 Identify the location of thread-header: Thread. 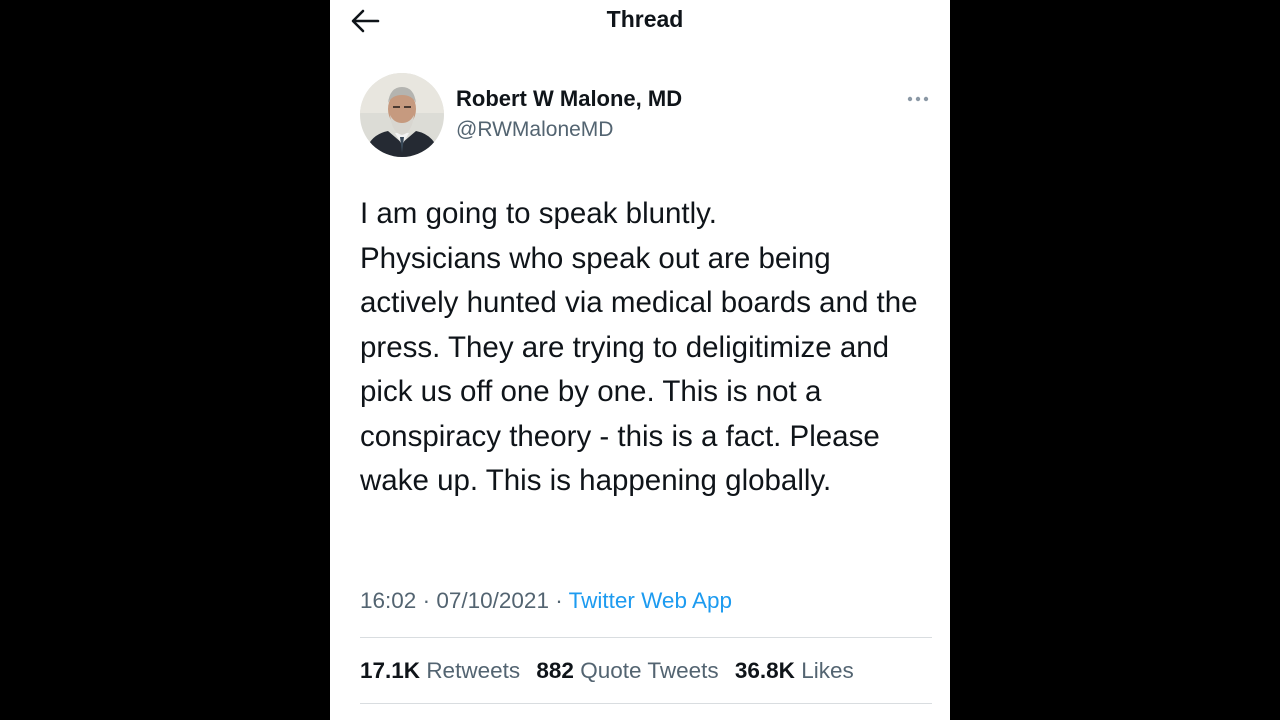
(640, 22).